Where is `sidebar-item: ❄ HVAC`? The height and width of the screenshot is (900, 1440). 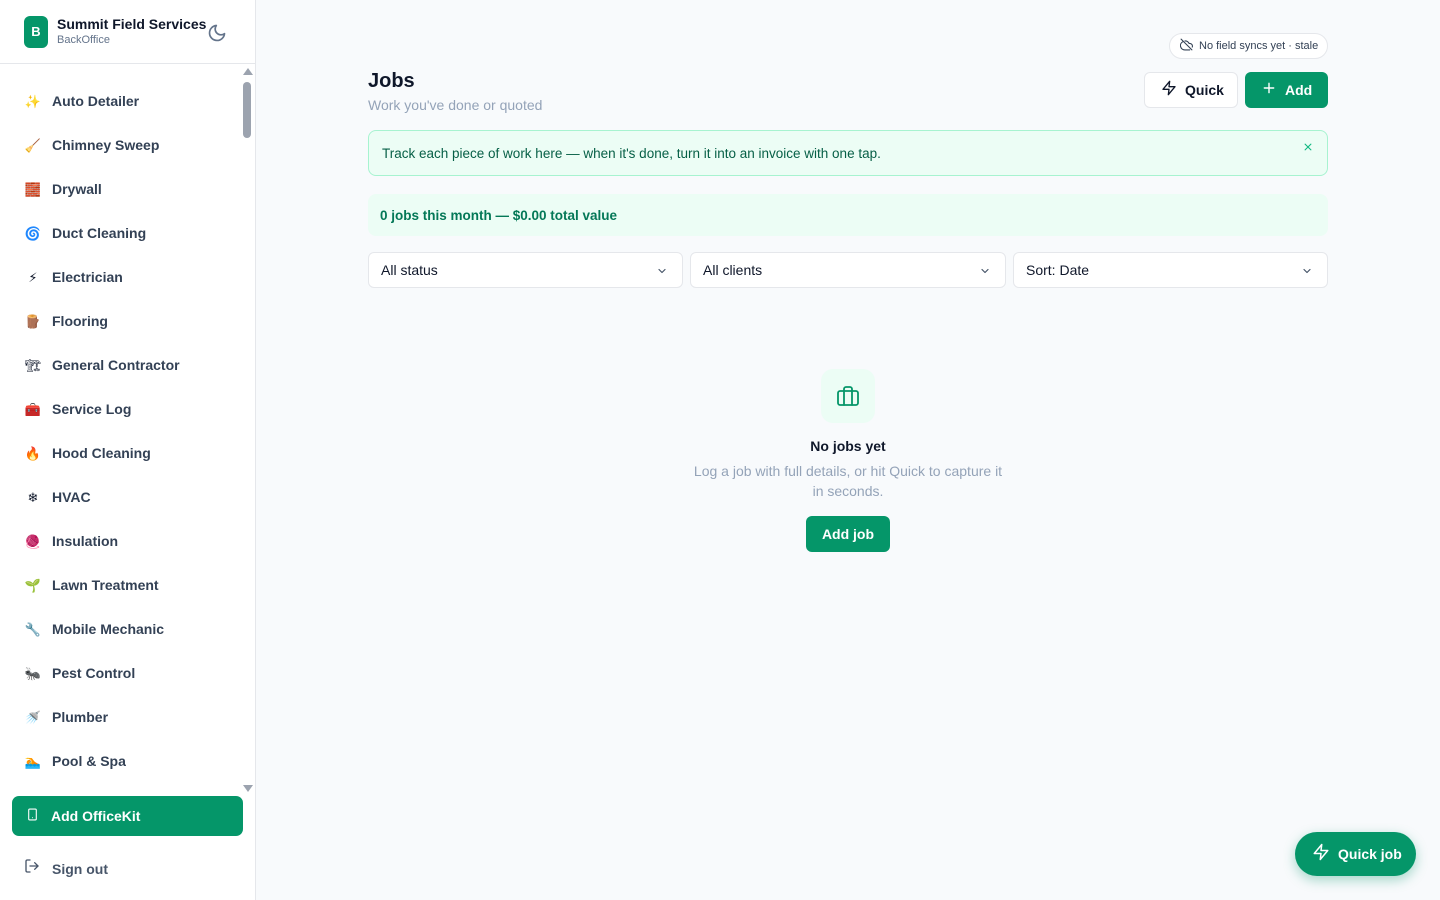 sidebar-item: ❄ HVAC is located at coordinates (120, 497).